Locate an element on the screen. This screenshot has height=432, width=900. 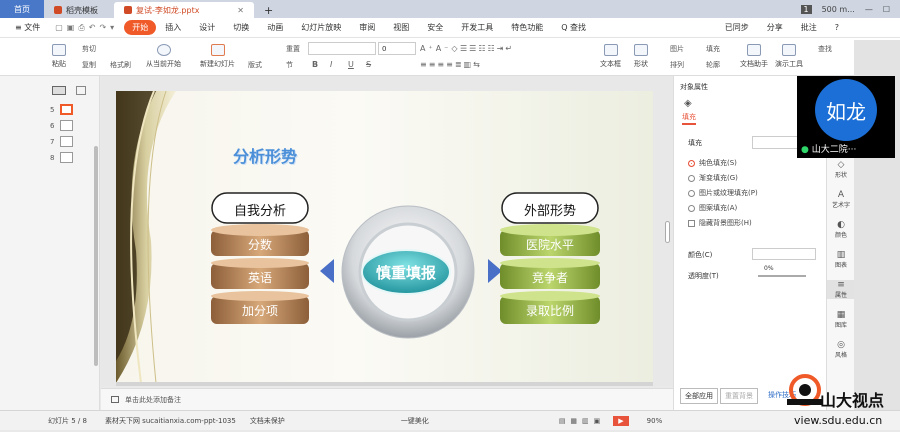
comment-button: 批注 is located at coordinates (809, 27).